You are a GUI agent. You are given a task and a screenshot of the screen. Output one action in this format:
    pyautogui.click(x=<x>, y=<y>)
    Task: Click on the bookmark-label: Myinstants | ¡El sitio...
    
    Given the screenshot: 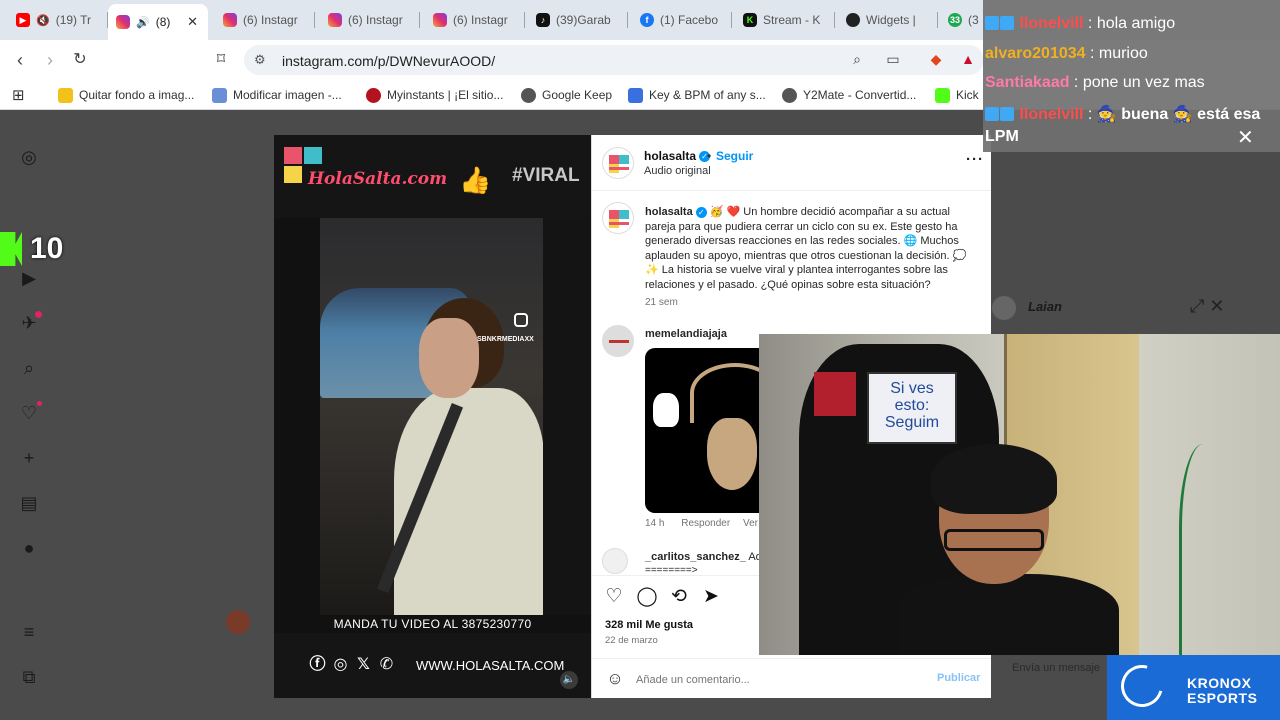 What is the action you would take?
    pyautogui.click(x=445, y=95)
    